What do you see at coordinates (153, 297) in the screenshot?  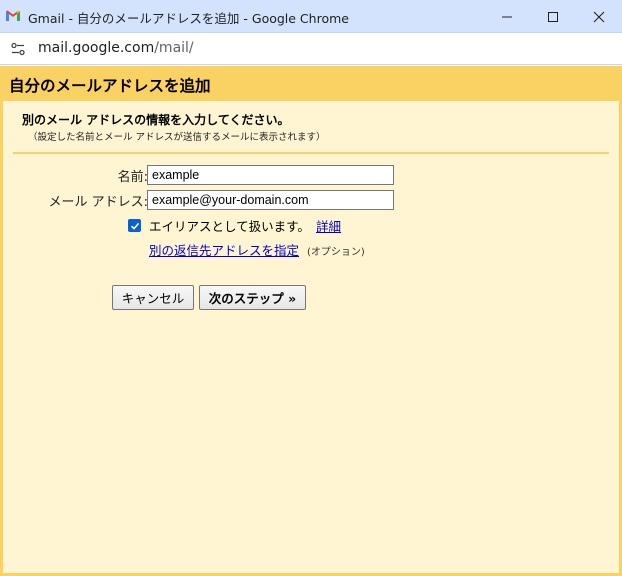 I see `cancel-button: キャンセル` at bounding box center [153, 297].